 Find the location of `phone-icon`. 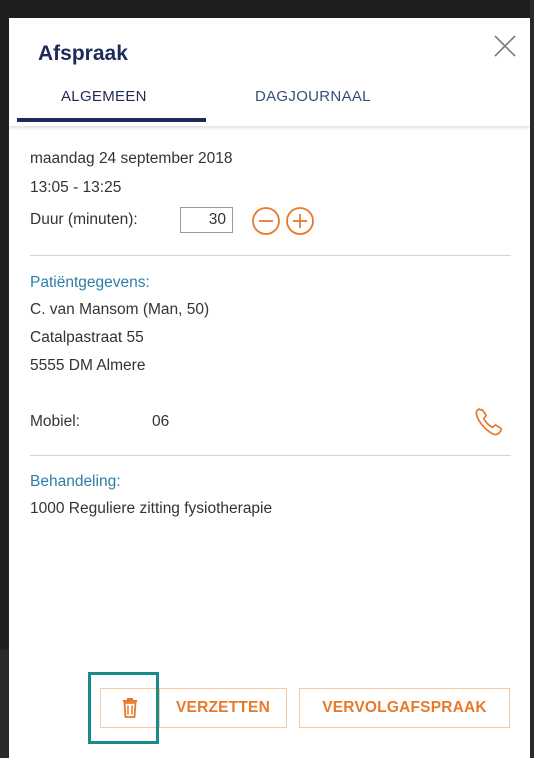

phone-icon is located at coordinates (489, 422).